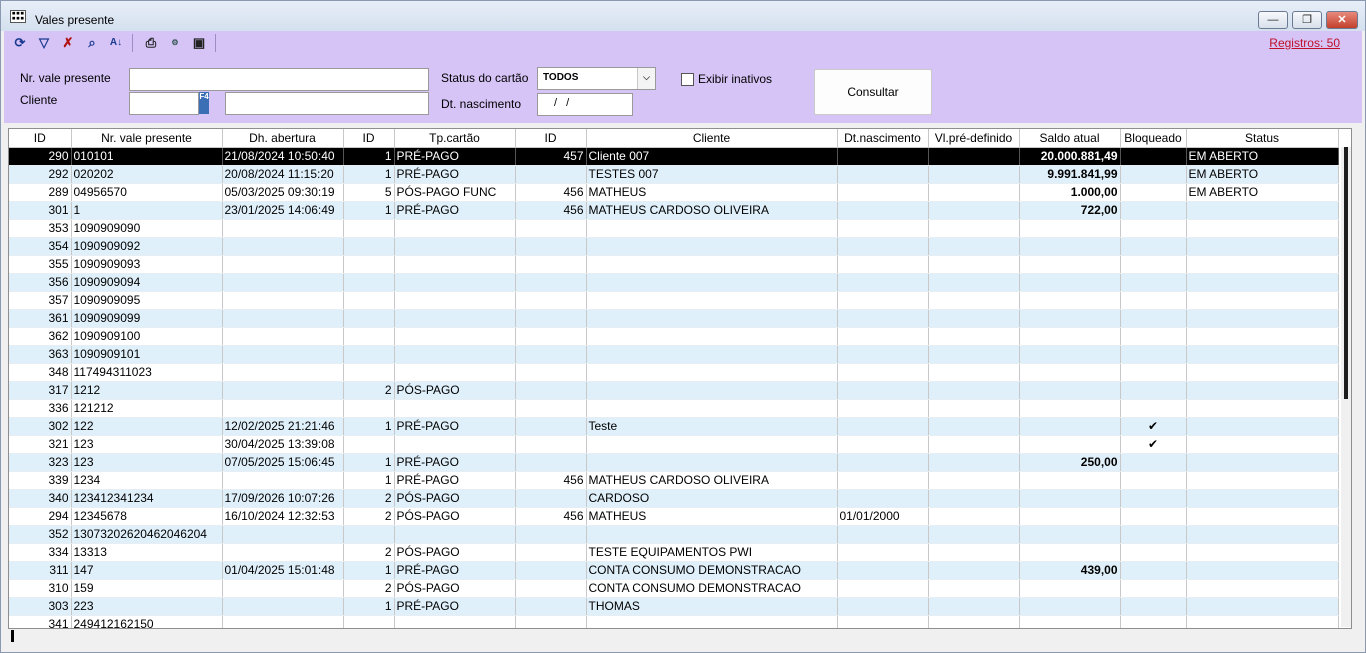 The width and height of the screenshot is (1366, 653). Describe the element at coordinates (687, 79) in the screenshot. I see `exibir-inativos-checkbox` at that location.